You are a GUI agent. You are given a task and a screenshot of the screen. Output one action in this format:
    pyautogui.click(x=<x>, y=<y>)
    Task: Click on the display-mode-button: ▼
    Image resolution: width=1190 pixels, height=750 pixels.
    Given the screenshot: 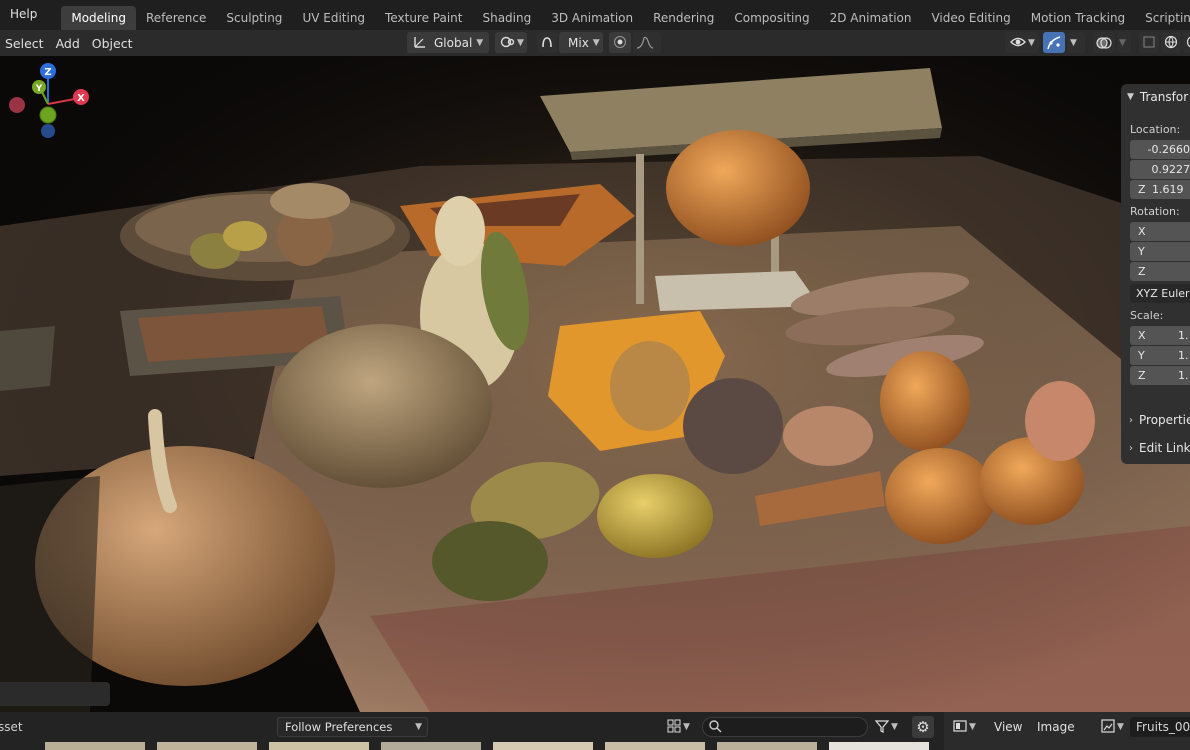 What is the action you would take?
    pyautogui.click(x=680, y=727)
    